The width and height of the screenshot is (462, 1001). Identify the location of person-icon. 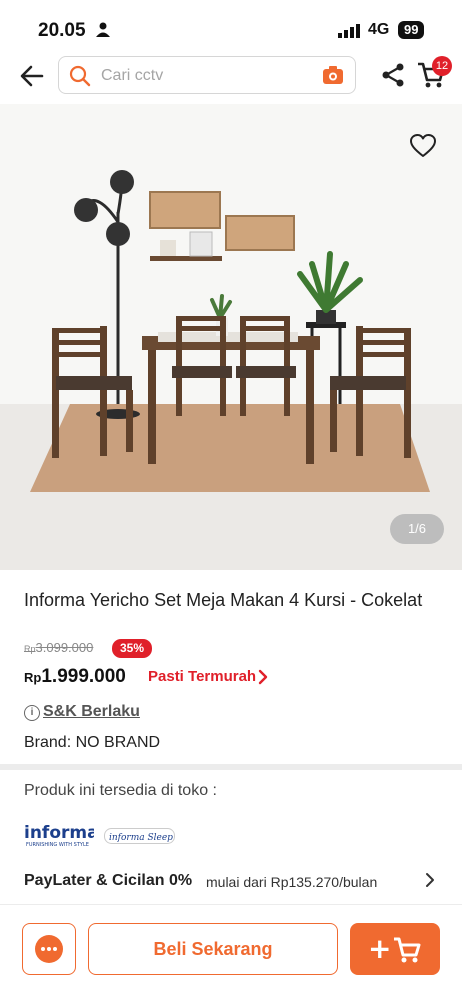
(103, 29).